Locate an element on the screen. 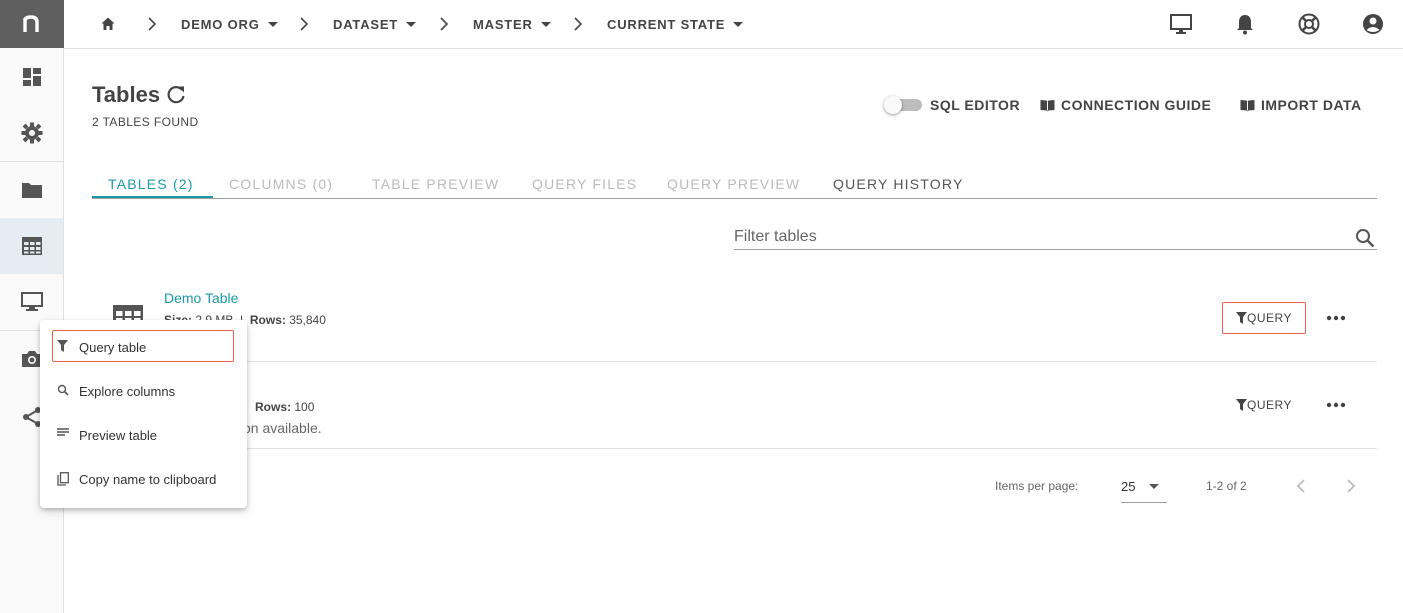  tab-query-history: QUERY HISTORY is located at coordinates (898, 184).